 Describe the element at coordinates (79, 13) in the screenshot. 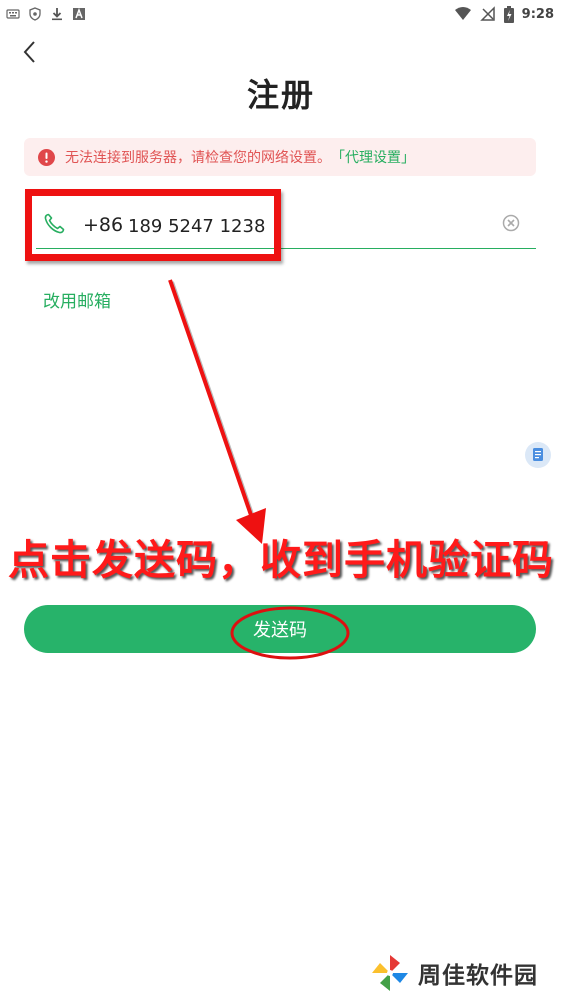

I see `a-icon` at that location.